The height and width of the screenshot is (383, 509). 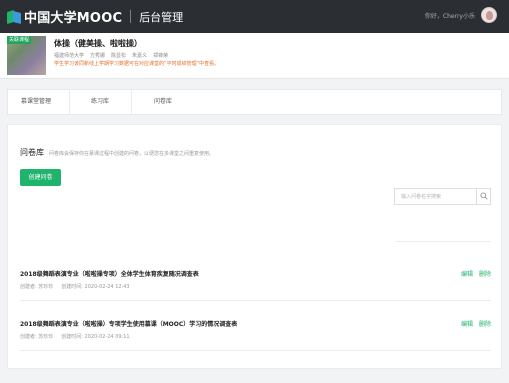 What do you see at coordinates (98, 56) in the screenshot?
I see `course-teacher: 方秀娜` at bounding box center [98, 56].